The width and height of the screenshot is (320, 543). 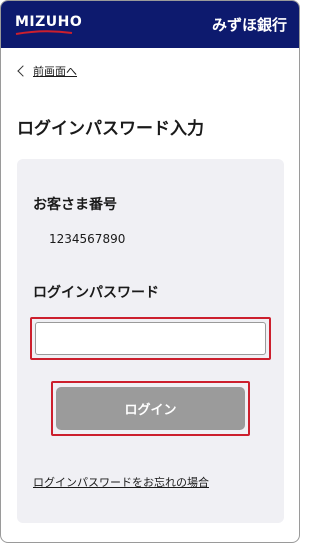 I want to click on logo-text: MIZUHO, so click(x=49, y=21).